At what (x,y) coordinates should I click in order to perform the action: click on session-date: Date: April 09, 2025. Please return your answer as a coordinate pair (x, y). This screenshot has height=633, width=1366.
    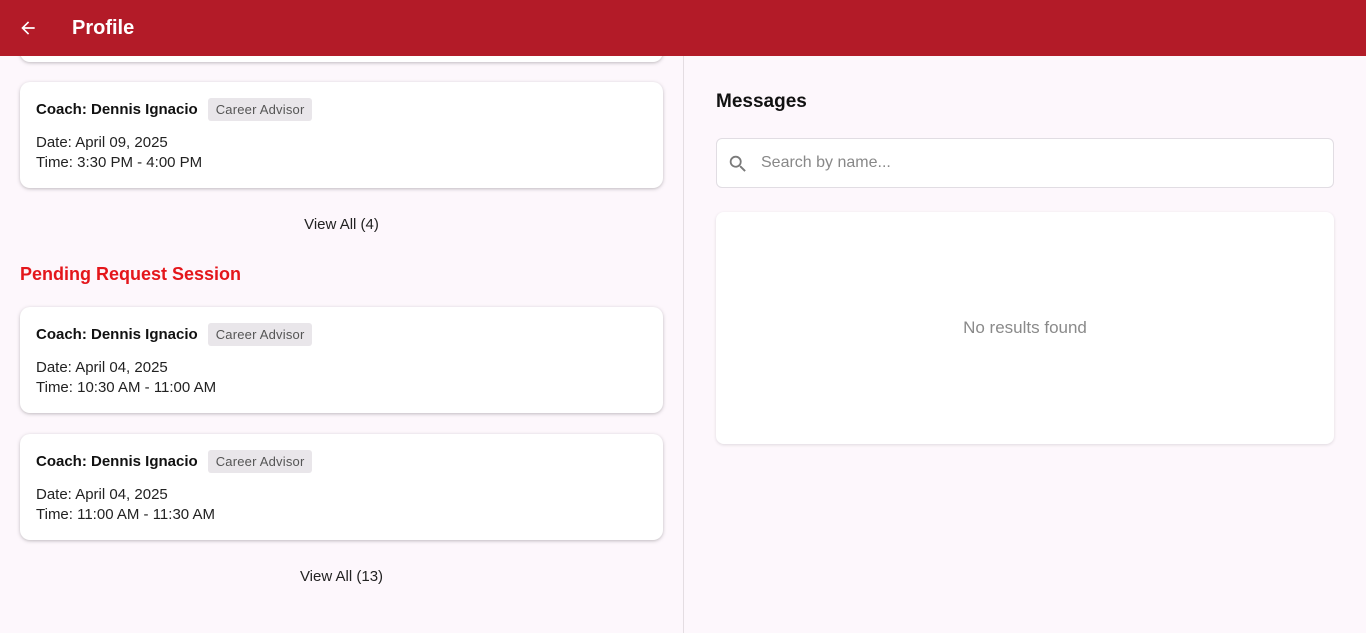
    Looking at the image, I should click on (102, 142).